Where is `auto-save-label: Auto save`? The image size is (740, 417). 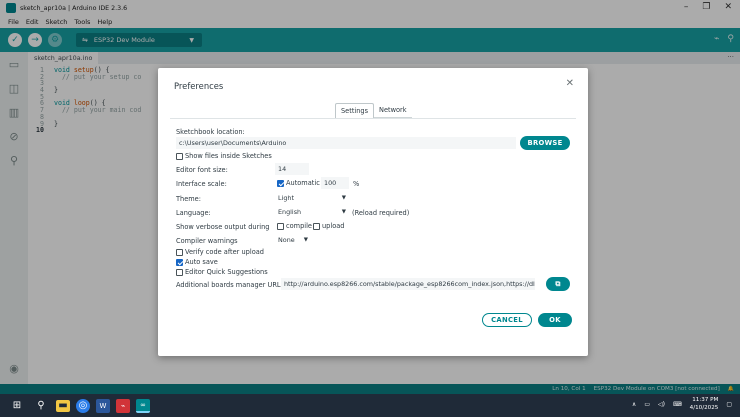 auto-save-label: Auto save is located at coordinates (201, 262).